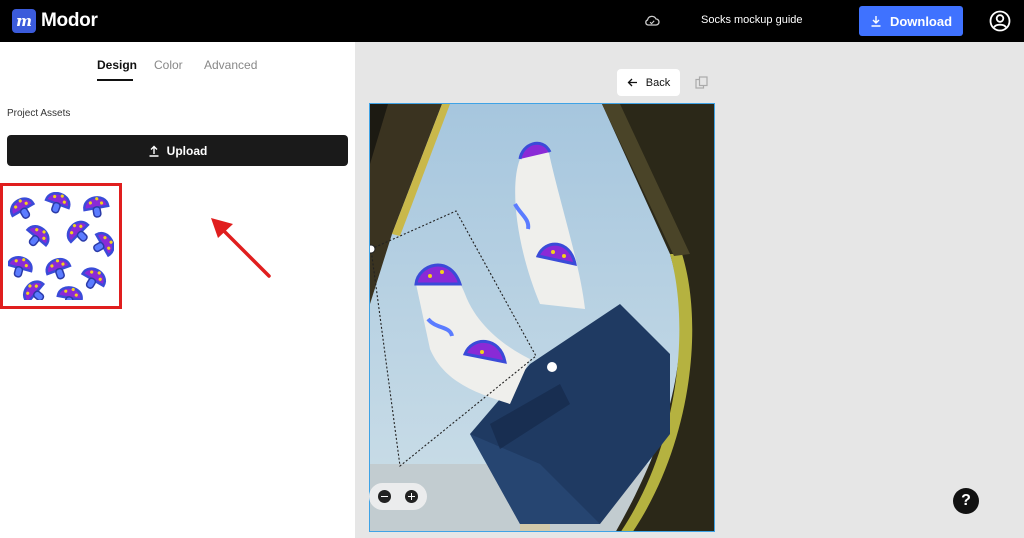 This screenshot has height=538, width=1024. I want to click on red-arrow-annotation, so click(241, 248).